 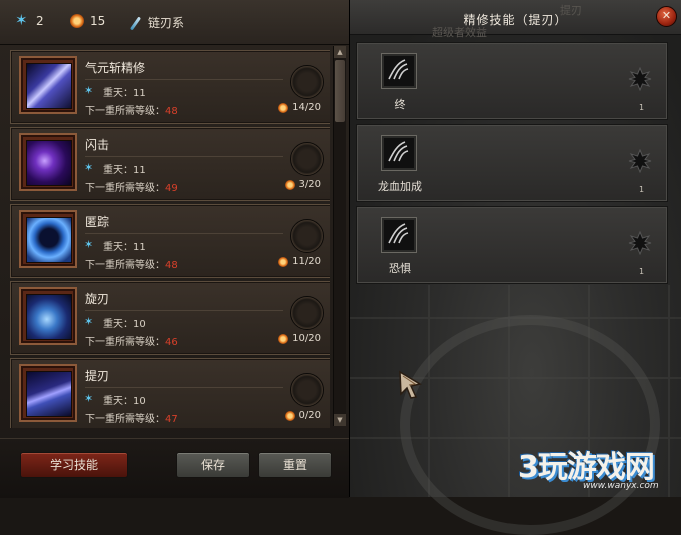 I want to click on star-points: 2, so click(x=29, y=20).